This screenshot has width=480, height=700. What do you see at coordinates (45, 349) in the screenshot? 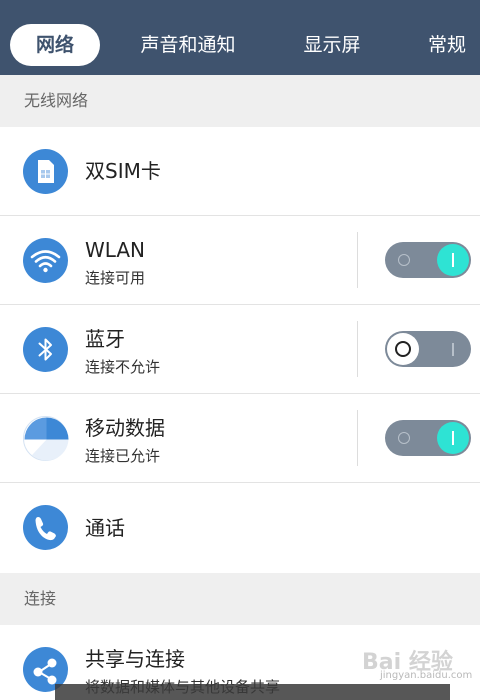
I see `bluetooth-icon` at bounding box center [45, 349].